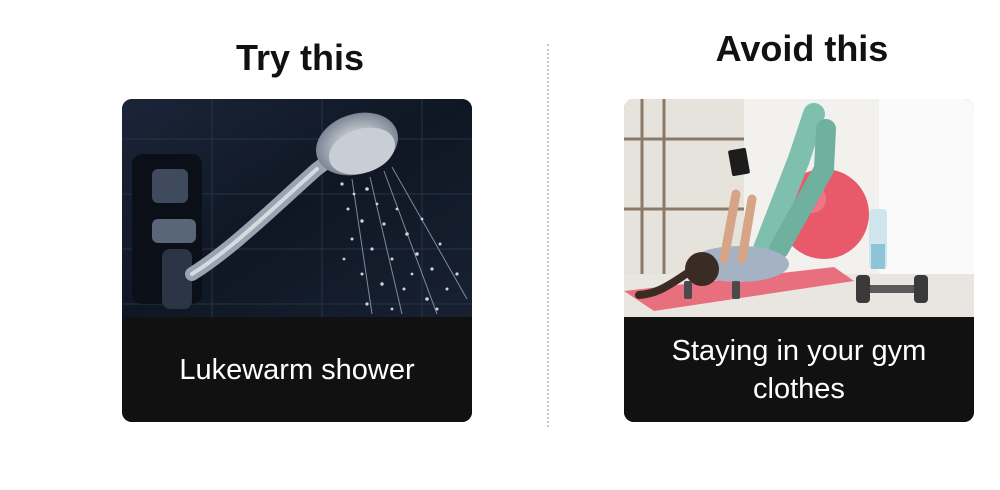 This screenshot has height=490, width=1000. I want to click on avoid-this-heading: Avoid this, so click(802, 48).